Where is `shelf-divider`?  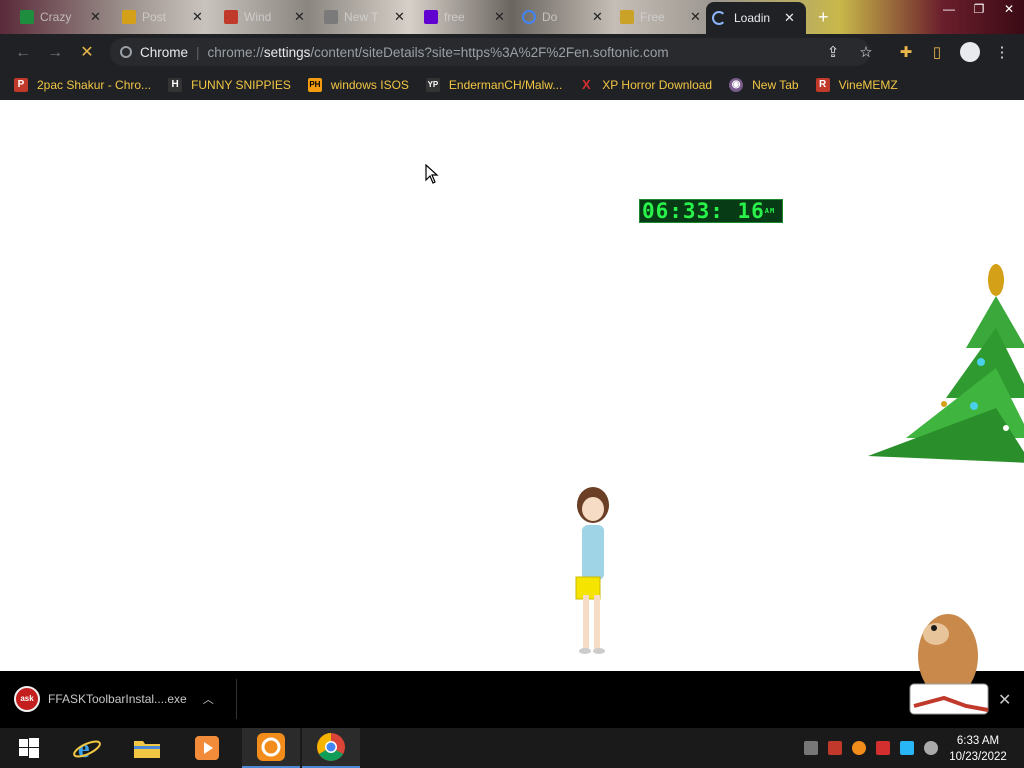
shelf-divider is located at coordinates (236, 699).